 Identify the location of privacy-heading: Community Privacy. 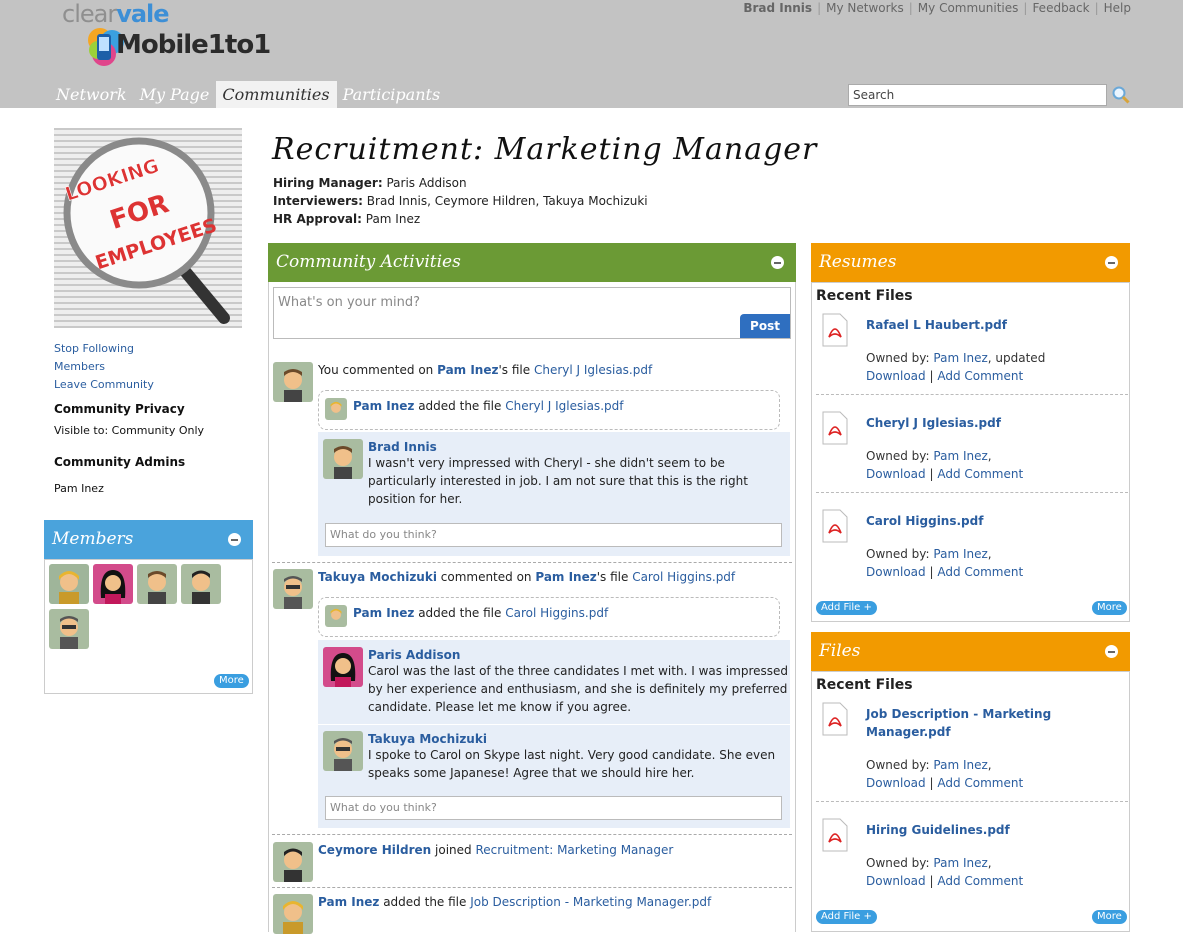
(119, 409).